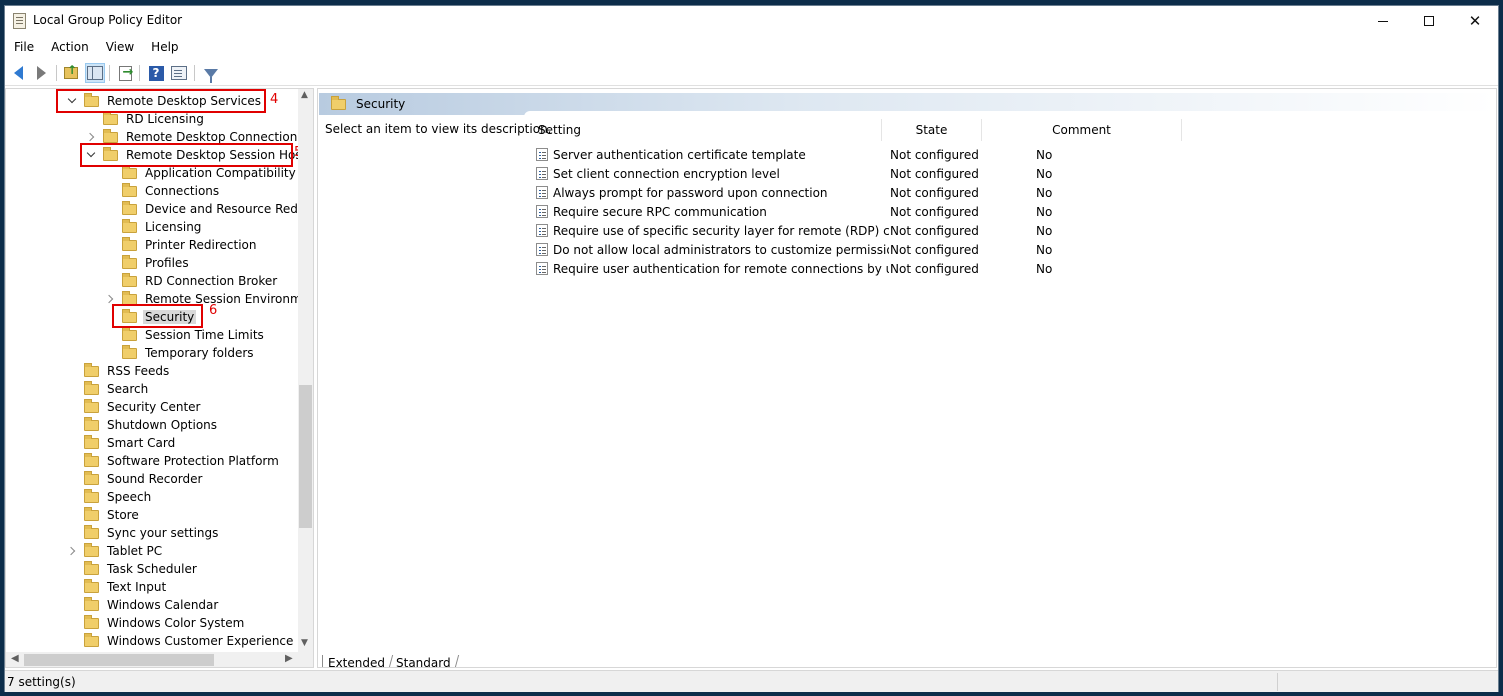 The width and height of the screenshot is (1503, 696). Describe the element at coordinates (1475, 21) in the screenshot. I see `close-button: ✕` at that location.